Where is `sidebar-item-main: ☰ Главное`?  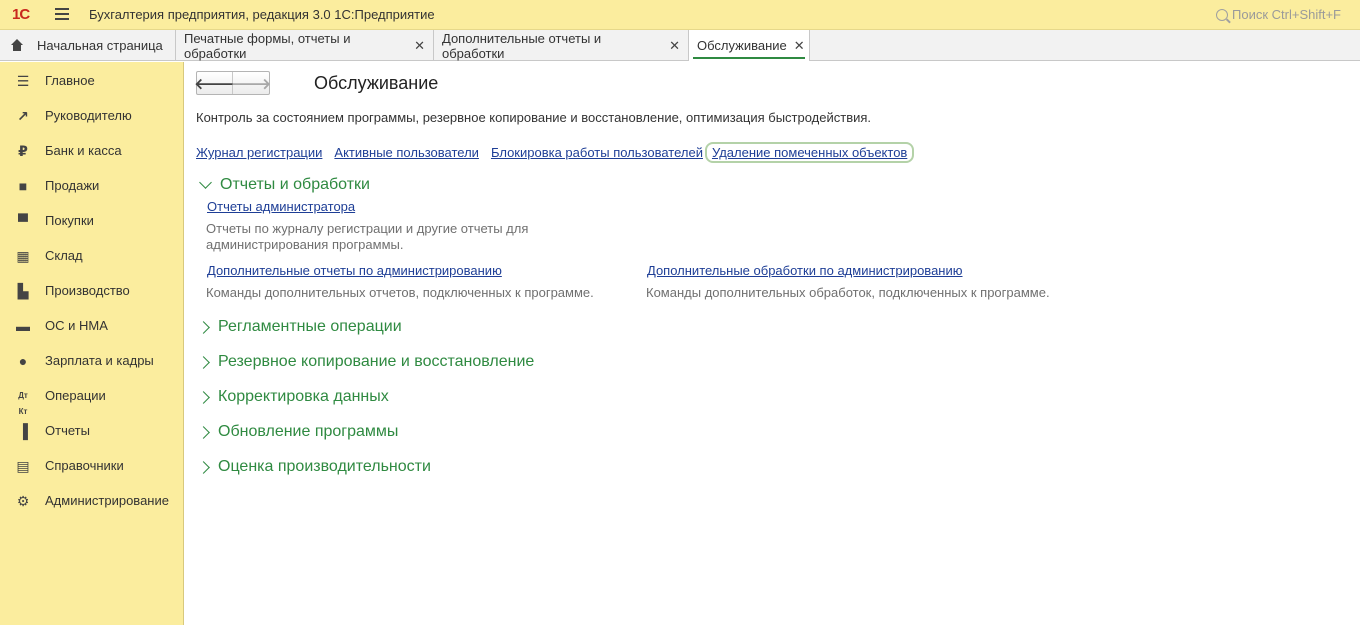
sidebar-item-main: ☰ Главное is located at coordinates (91, 80).